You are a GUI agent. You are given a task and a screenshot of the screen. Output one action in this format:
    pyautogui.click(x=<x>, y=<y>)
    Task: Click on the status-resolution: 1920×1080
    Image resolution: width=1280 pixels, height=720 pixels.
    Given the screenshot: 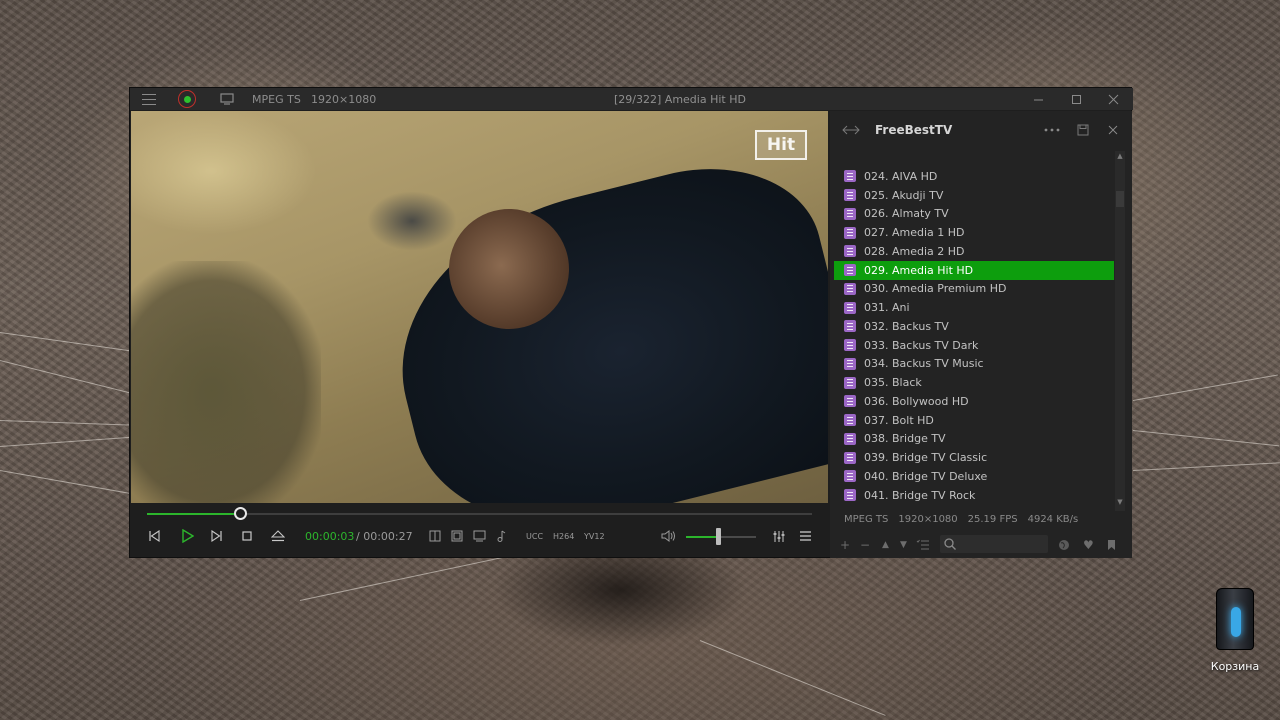 What is the action you would take?
    pyautogui.click(x=928, y=519)
    